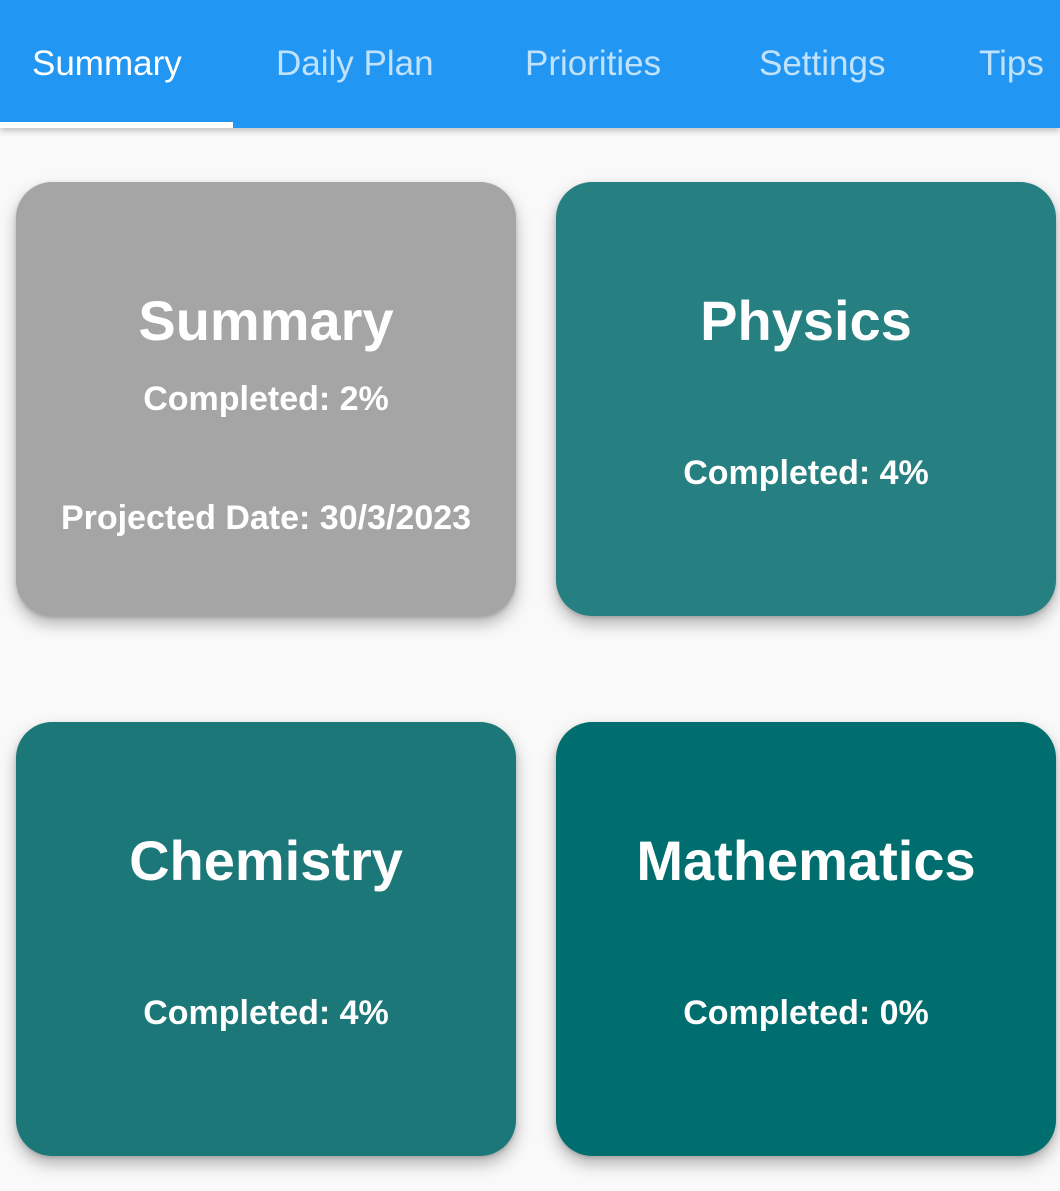  I want to click on mathematics-completed-text: Completed: 0%, so click(806, 1013).